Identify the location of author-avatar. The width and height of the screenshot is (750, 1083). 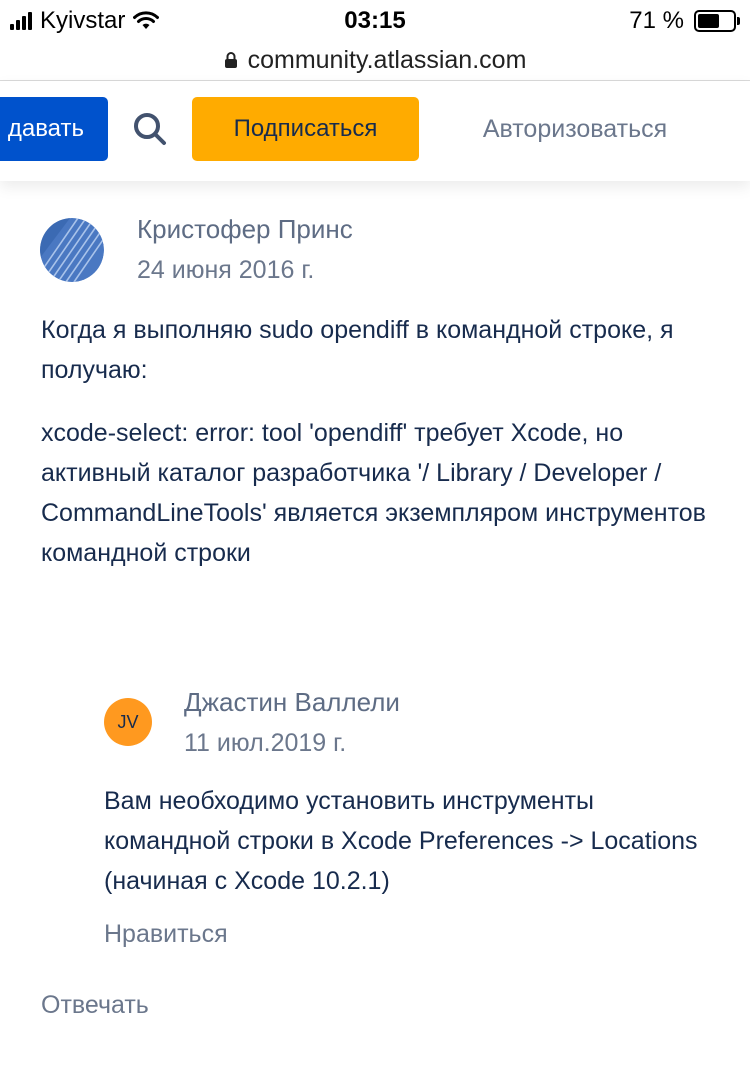
(72, 250).